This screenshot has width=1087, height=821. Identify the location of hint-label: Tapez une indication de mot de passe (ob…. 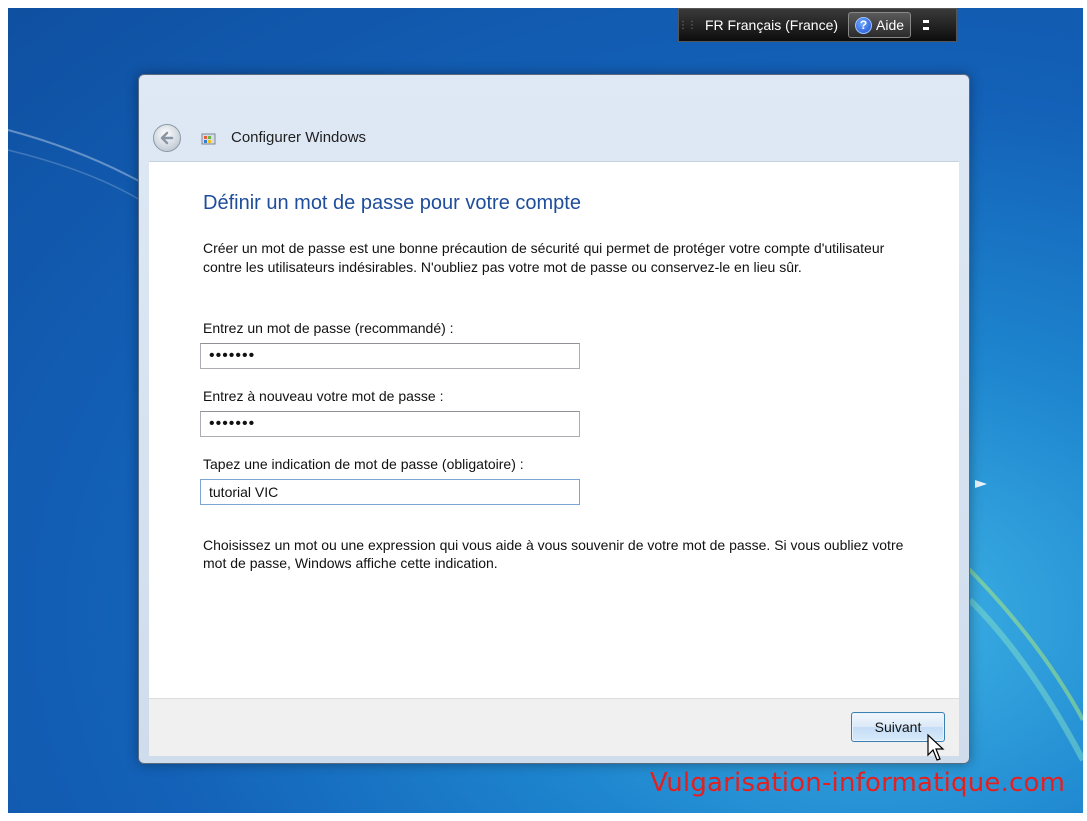
(363, 464).